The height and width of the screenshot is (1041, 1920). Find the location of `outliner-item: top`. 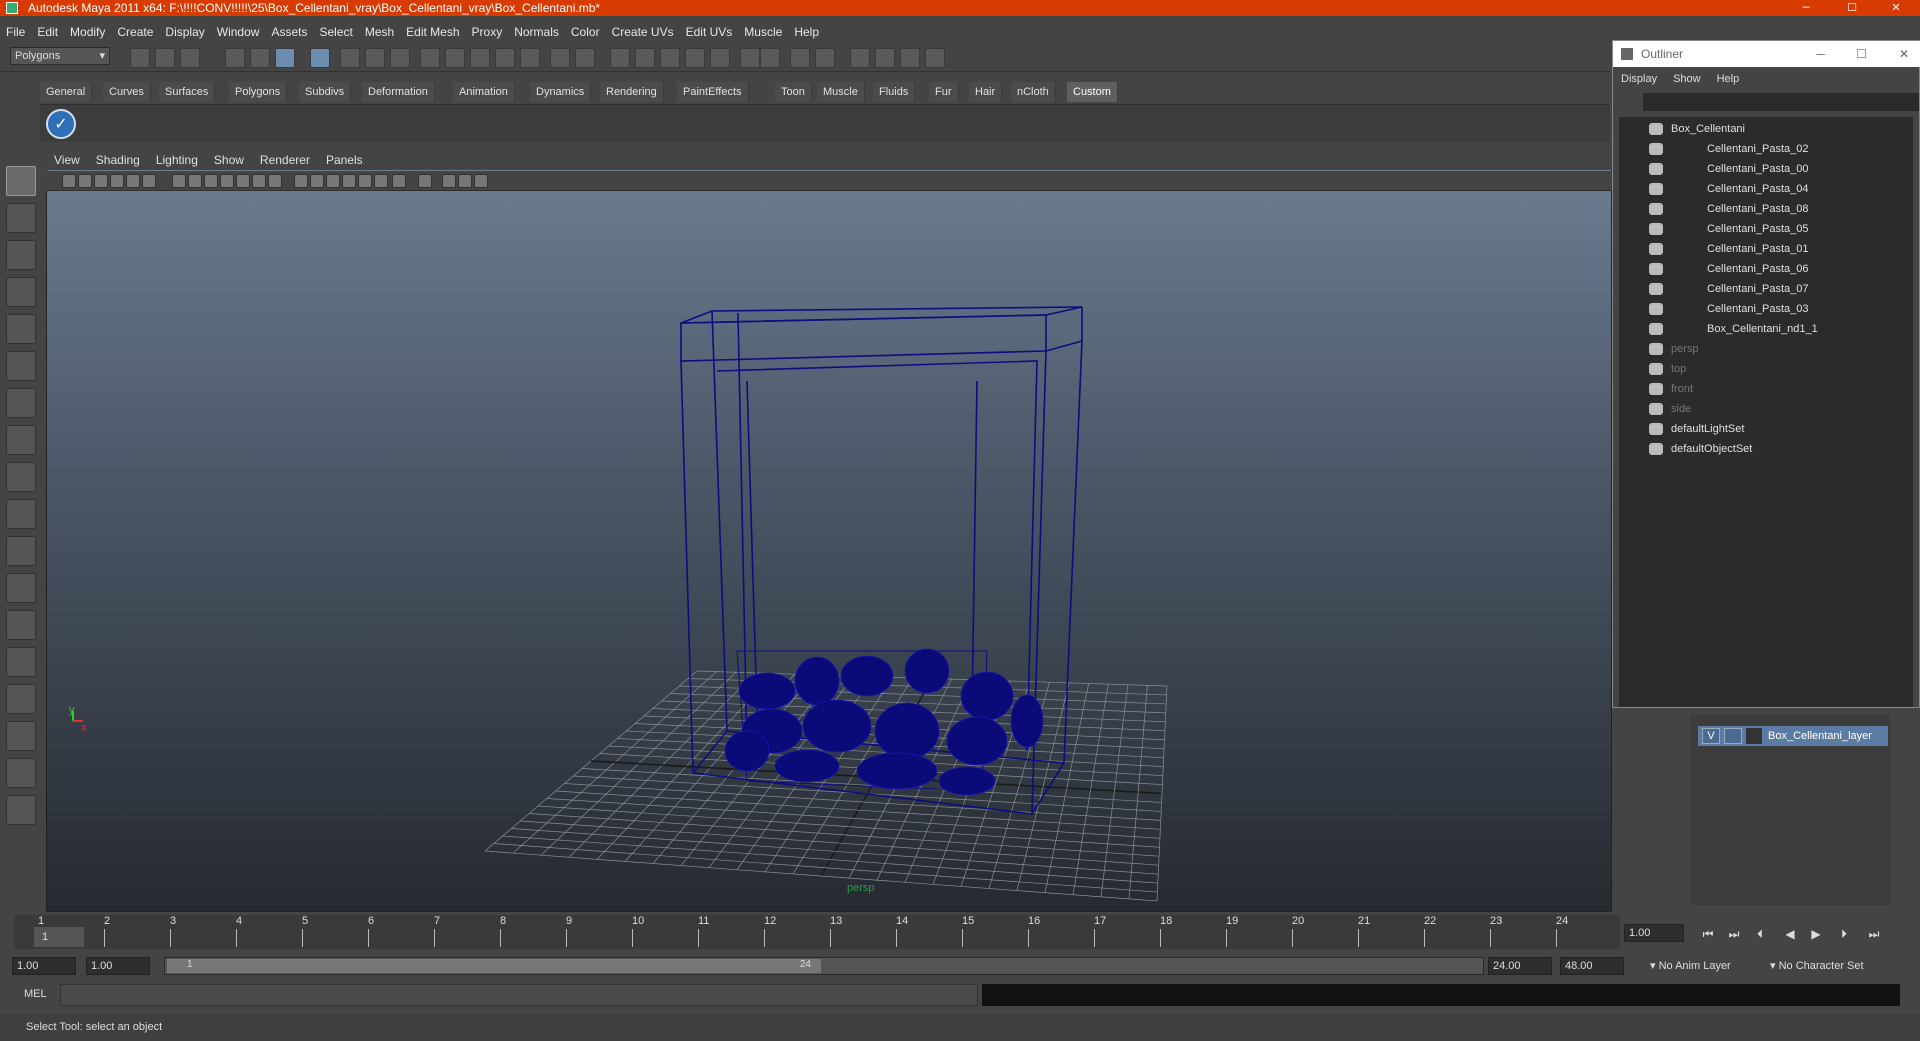

outliner-item: top is located at coordinates (1766, 369).